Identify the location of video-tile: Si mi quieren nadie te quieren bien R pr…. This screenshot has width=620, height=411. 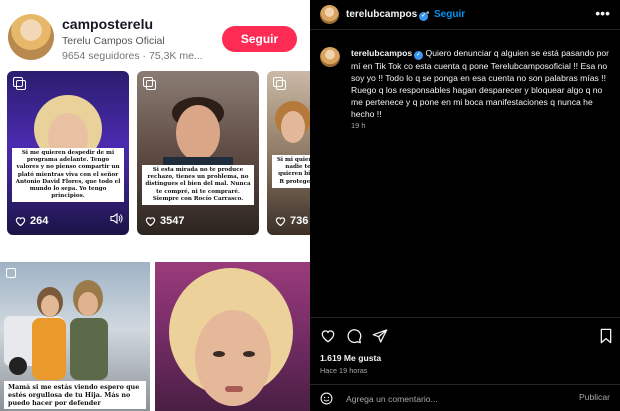
(288, 153).